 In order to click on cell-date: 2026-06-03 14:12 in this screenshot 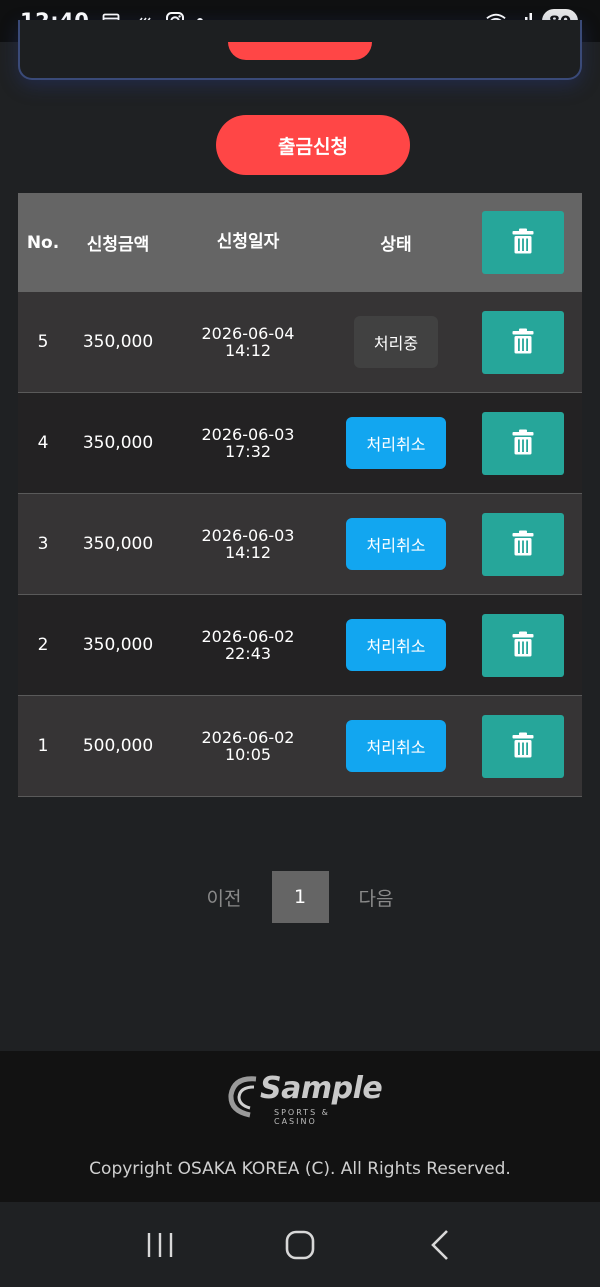, I will do `click(248, 544)`.